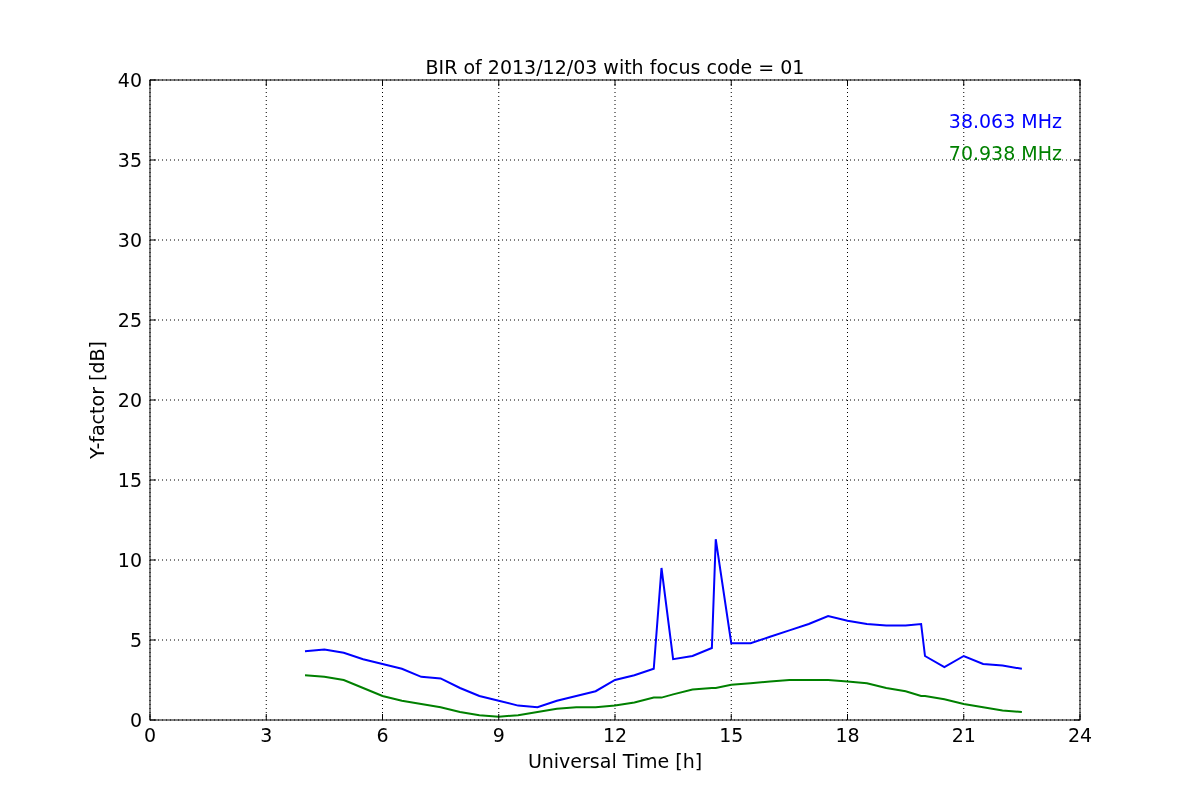 Image resolution: width=1200 pixels, height=800 pixels. What do you see at coordinates (731, 735) in the screenshot?
I see `x-tick-label: 15` at bounding box center [731, 735].